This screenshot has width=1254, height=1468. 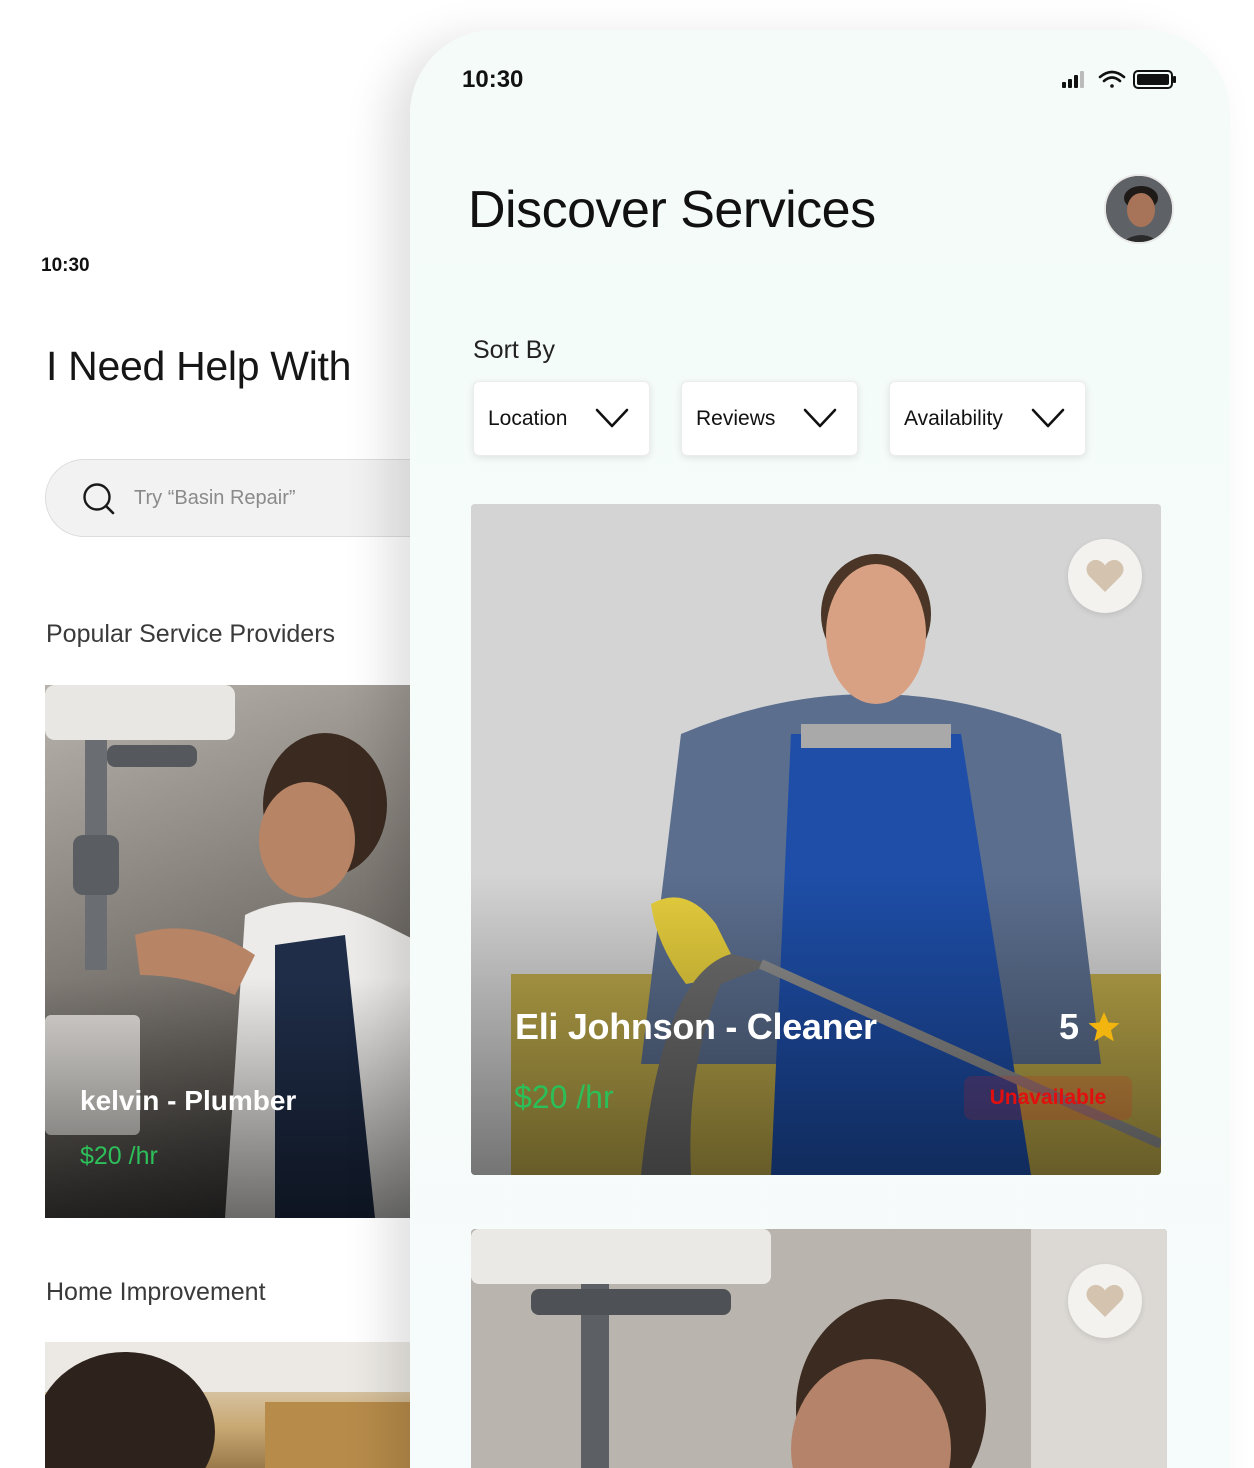 I want to click on search-input: Try “Basin Repair”, so click(x=255, y=498).